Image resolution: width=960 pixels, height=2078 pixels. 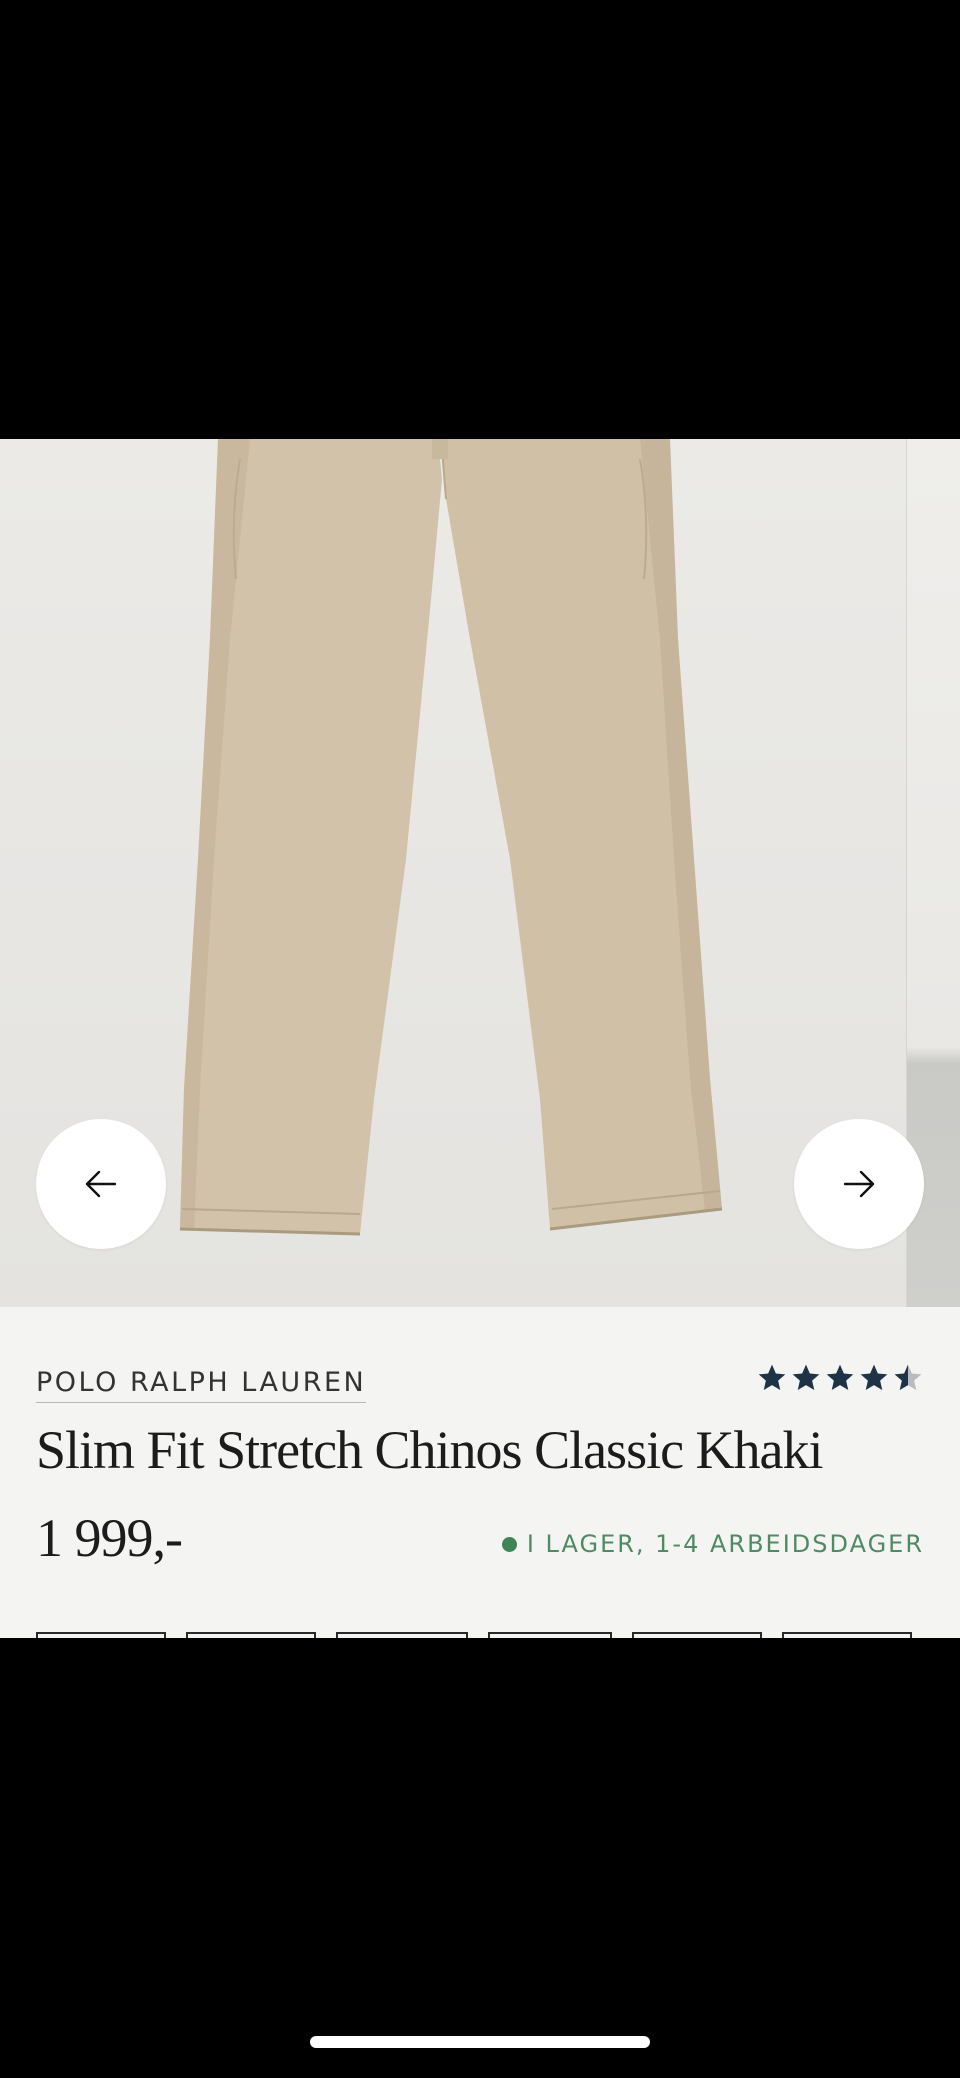 I want to click on arrow-right-icon, so click(x=859, y=1184).